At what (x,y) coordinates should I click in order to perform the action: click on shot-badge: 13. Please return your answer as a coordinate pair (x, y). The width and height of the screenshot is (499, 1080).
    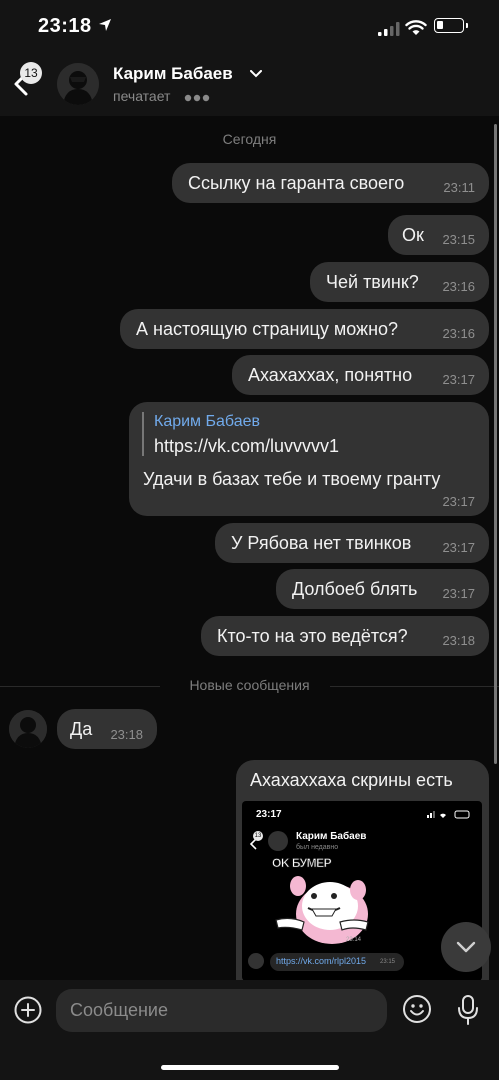
    Looking at the image, I should click on (258, 836).